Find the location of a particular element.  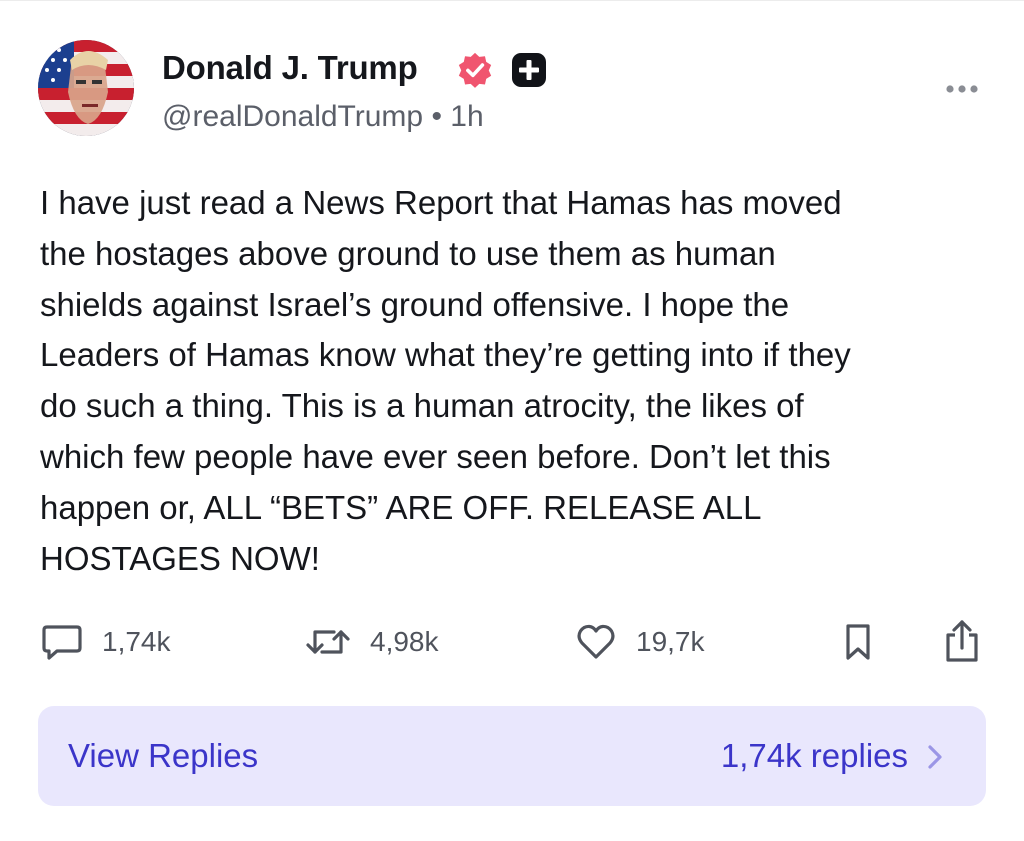

bookmark-button is located at coordinates (858, 642).